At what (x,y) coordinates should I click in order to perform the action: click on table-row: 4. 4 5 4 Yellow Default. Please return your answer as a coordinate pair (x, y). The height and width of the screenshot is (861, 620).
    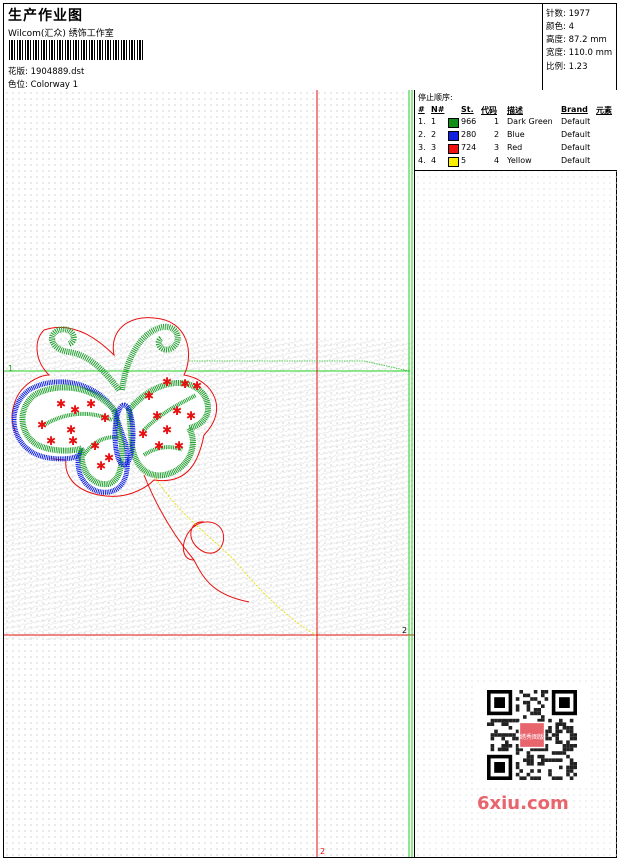
    Looking at the image, I should click on (516, 162).